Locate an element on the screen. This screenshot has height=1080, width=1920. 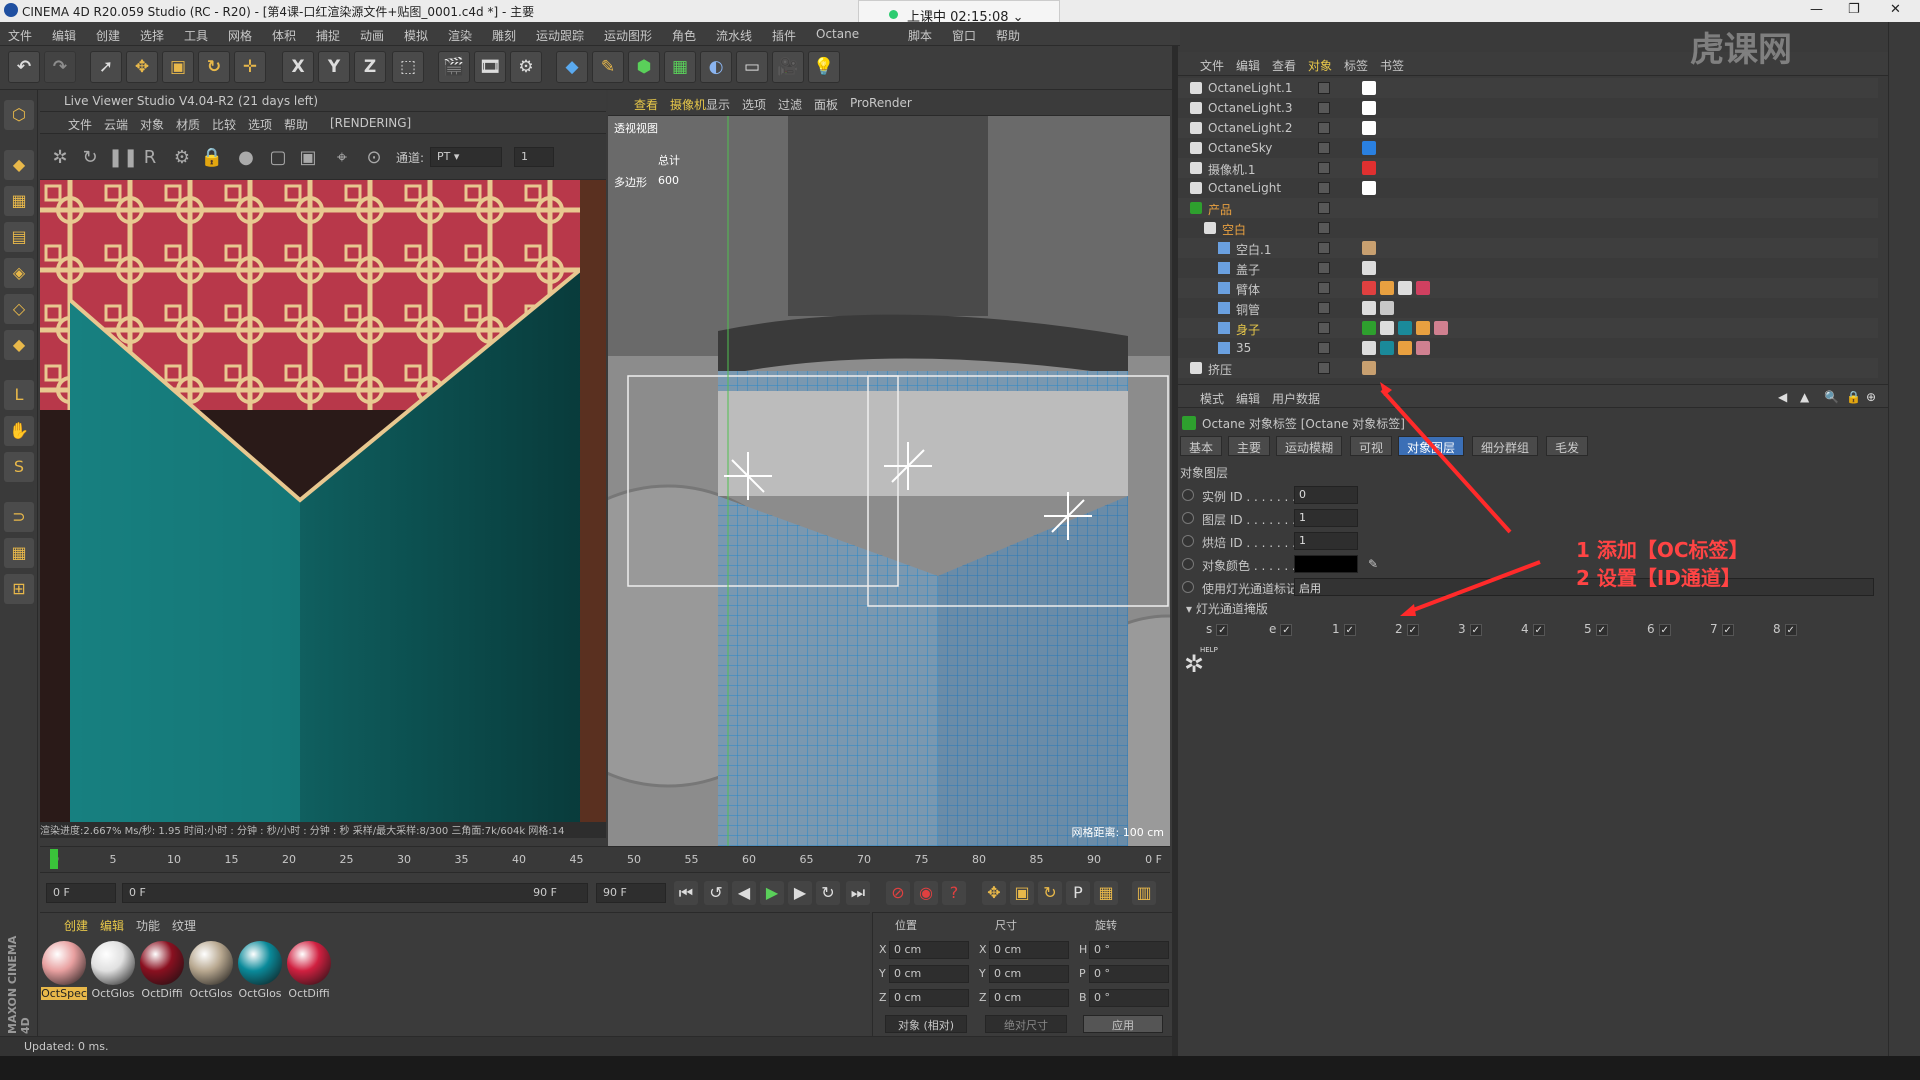
key-param-icon: P is located at coordinates (1078, 893).